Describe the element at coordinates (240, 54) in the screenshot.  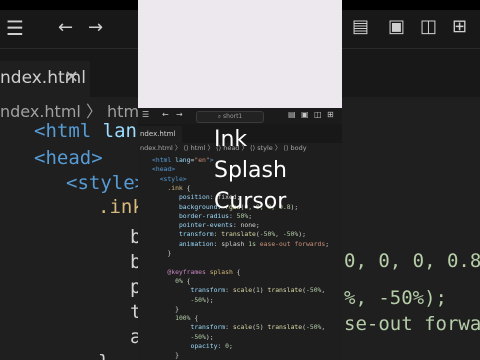
I see `preview-pane` at that location.